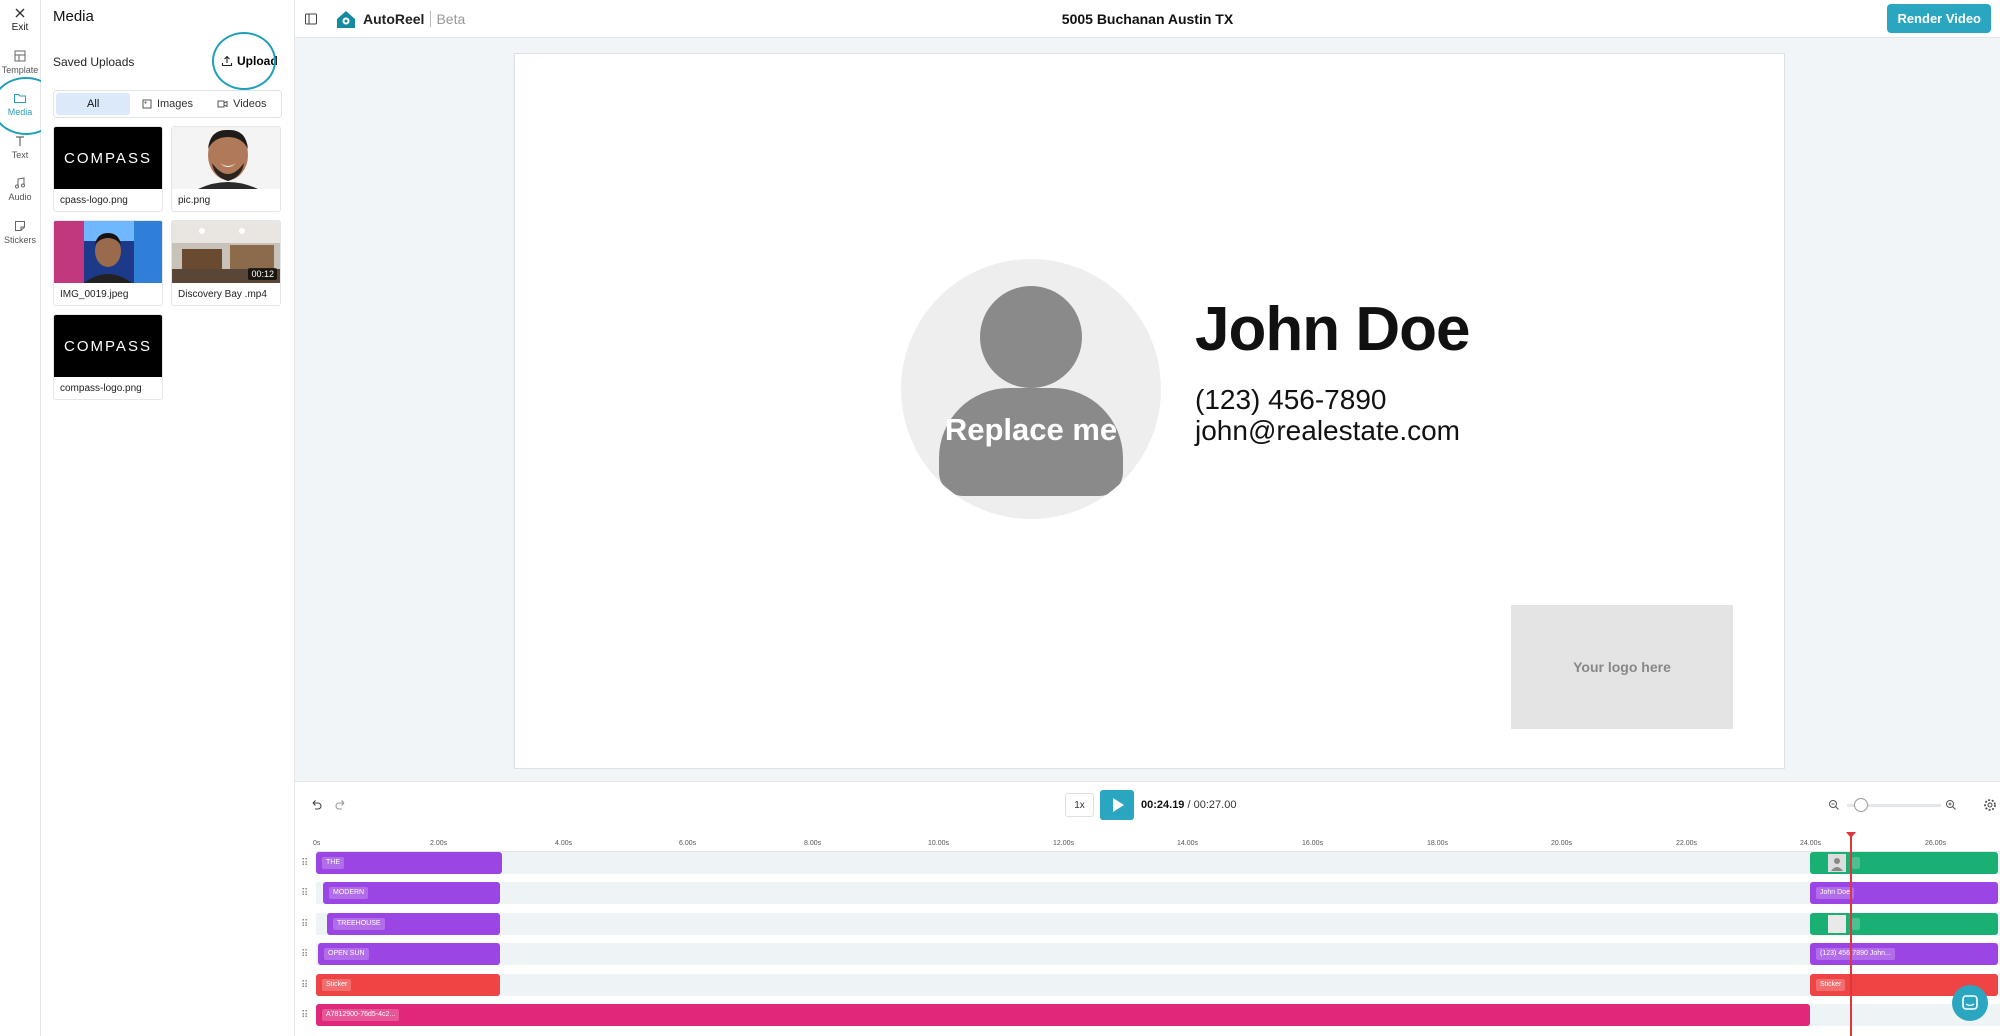 This screenshot has height=1036, width=2000. I want to click on panel-title: Media, so click(73, 16).